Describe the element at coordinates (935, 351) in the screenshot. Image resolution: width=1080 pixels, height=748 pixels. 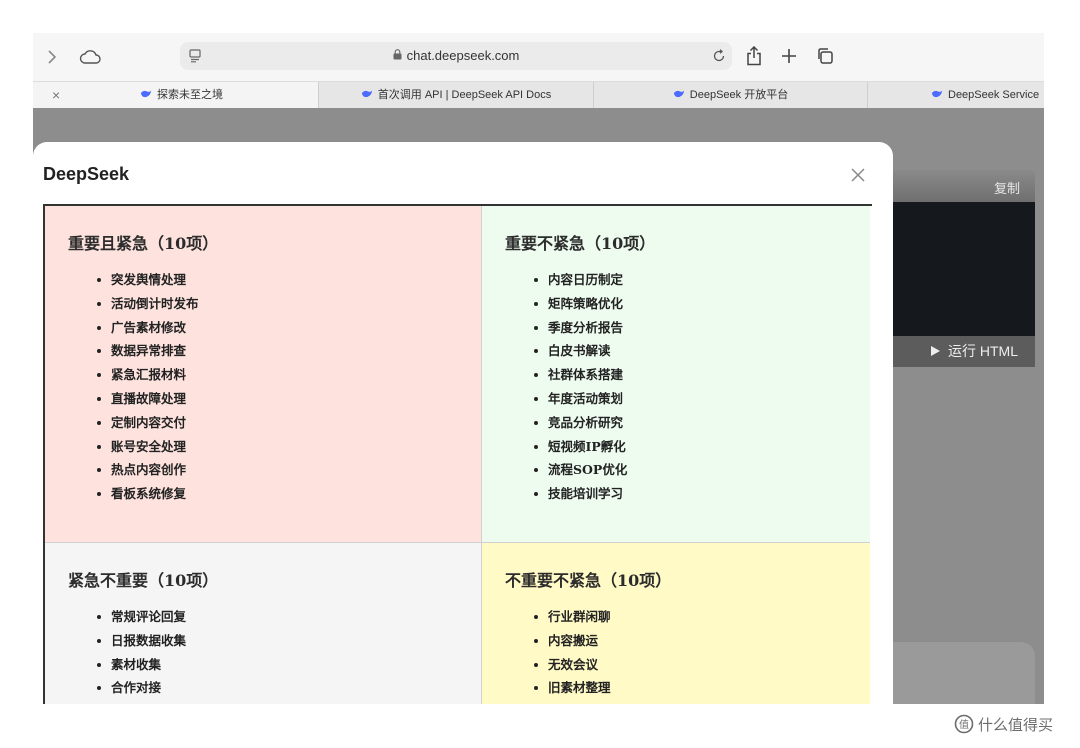
I see `play-icon` at that location.